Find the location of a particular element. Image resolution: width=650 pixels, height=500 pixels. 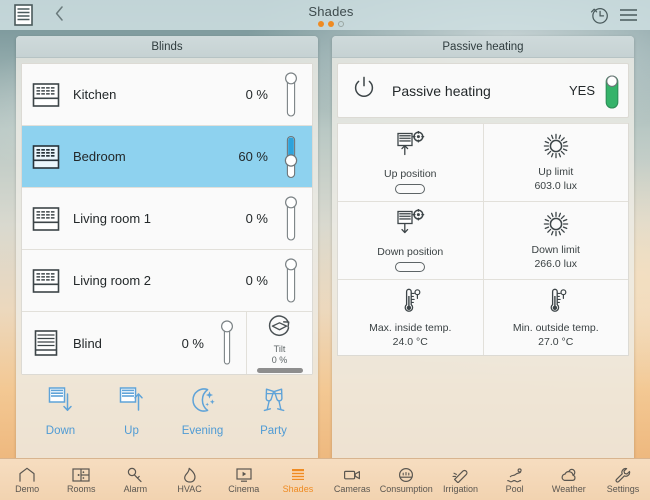

down-position-cell: Down position is located at coordinates (410, 240).